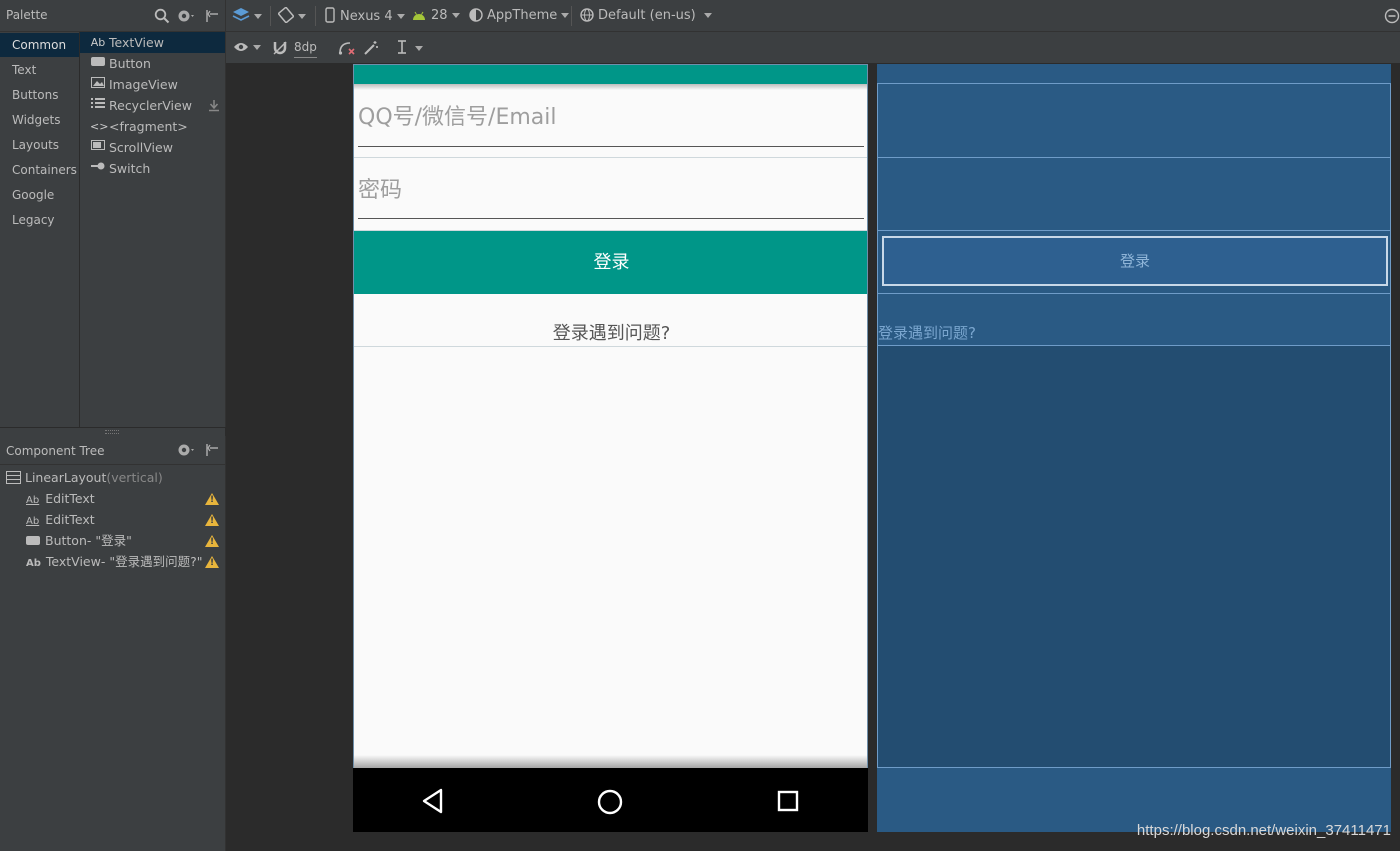  Describe the element at coordinates (39, 145) in the screenshot. I see `category-layouts: Layouts` at that location.